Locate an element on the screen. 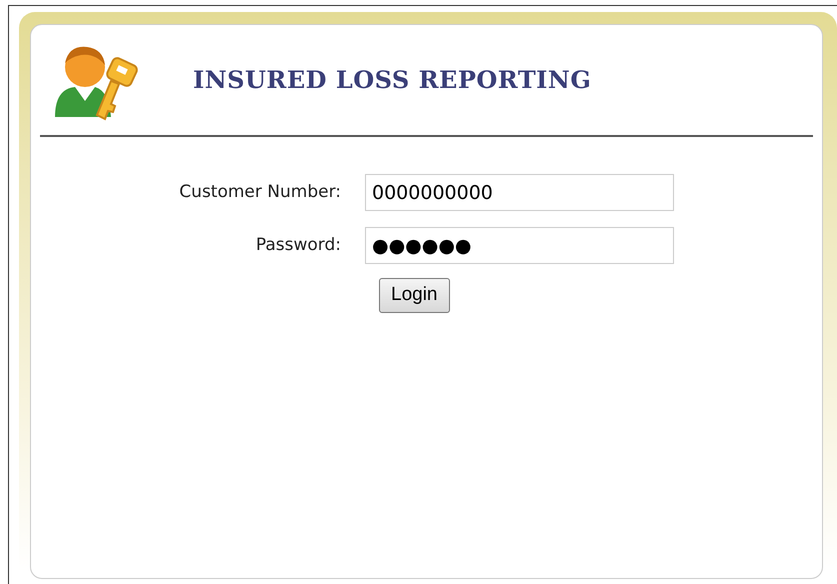  login-button: Login is located at coordinates (414, 295).